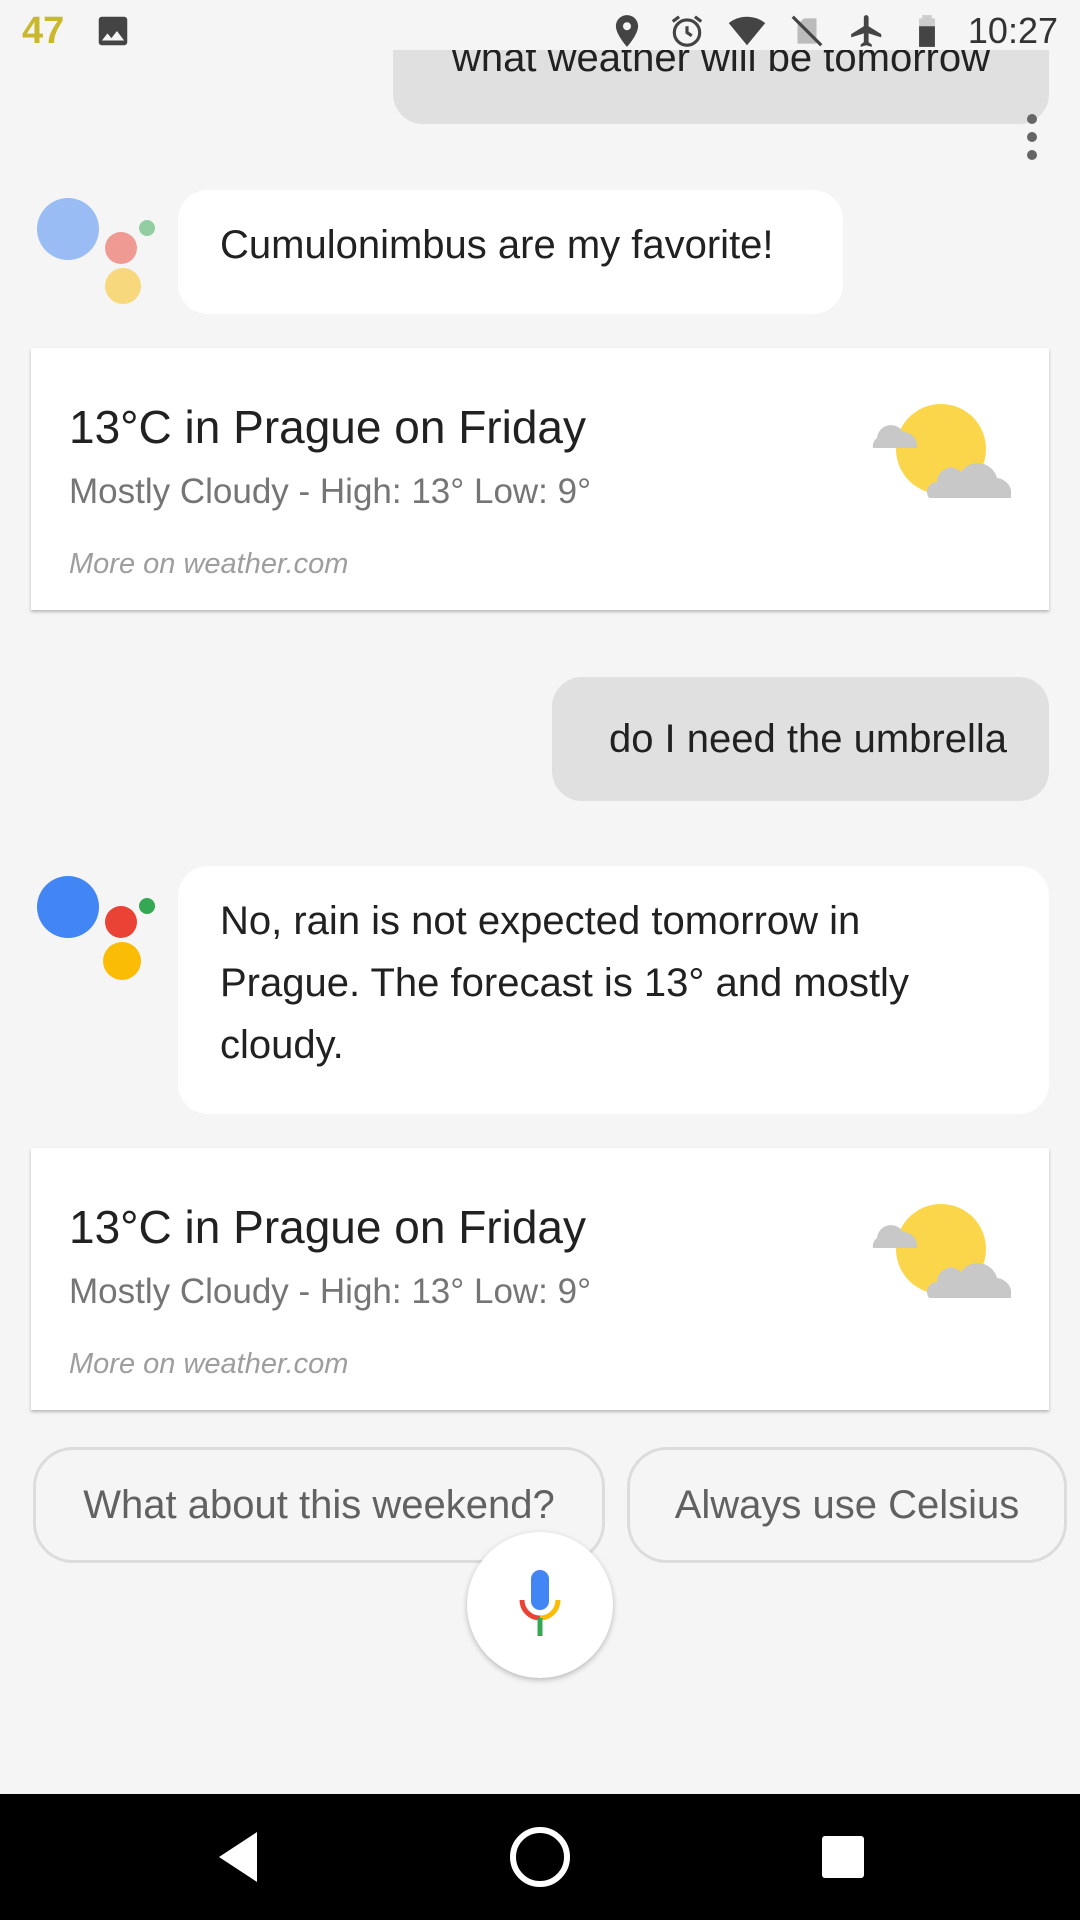 This screenshot has width=1080, height=1920. I want to click on mic-icon, so click(540, 1605).